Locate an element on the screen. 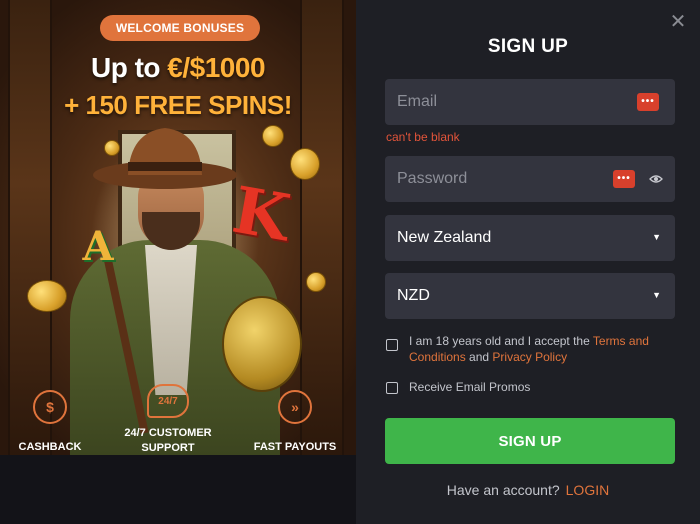  cashback-icon: $ is located at coordinates (50, 407).